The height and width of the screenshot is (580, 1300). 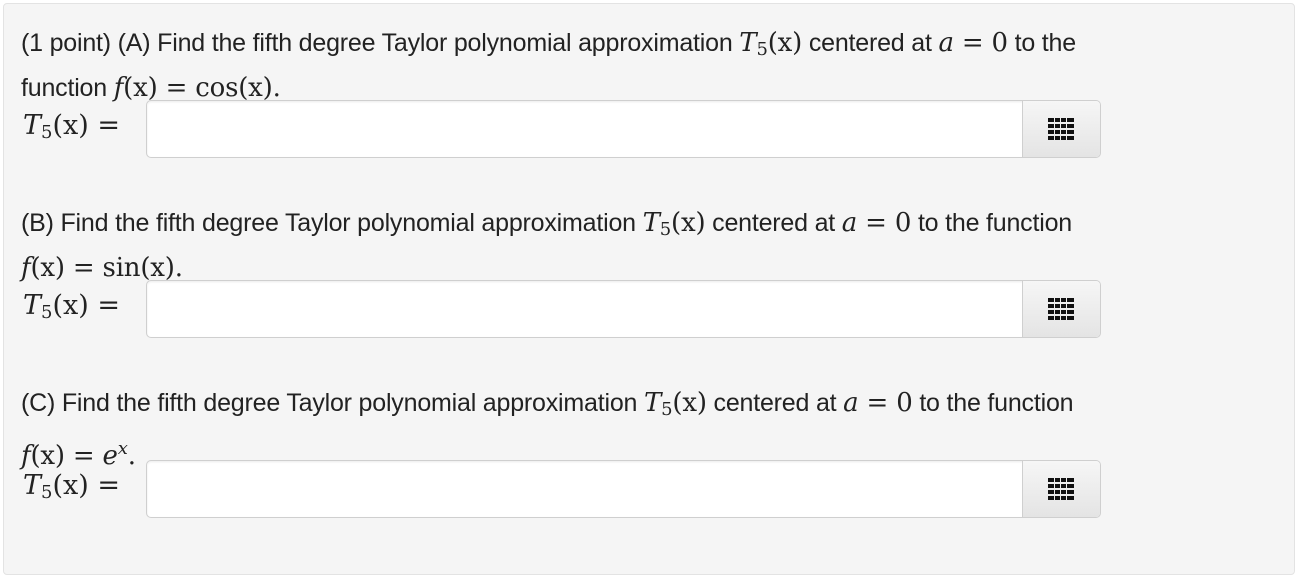 What do you see at coordinates (674, 224) in the screenshot?
I see `part-b-taylor-symbol: T5(x)` at bounding box center [674, 224].